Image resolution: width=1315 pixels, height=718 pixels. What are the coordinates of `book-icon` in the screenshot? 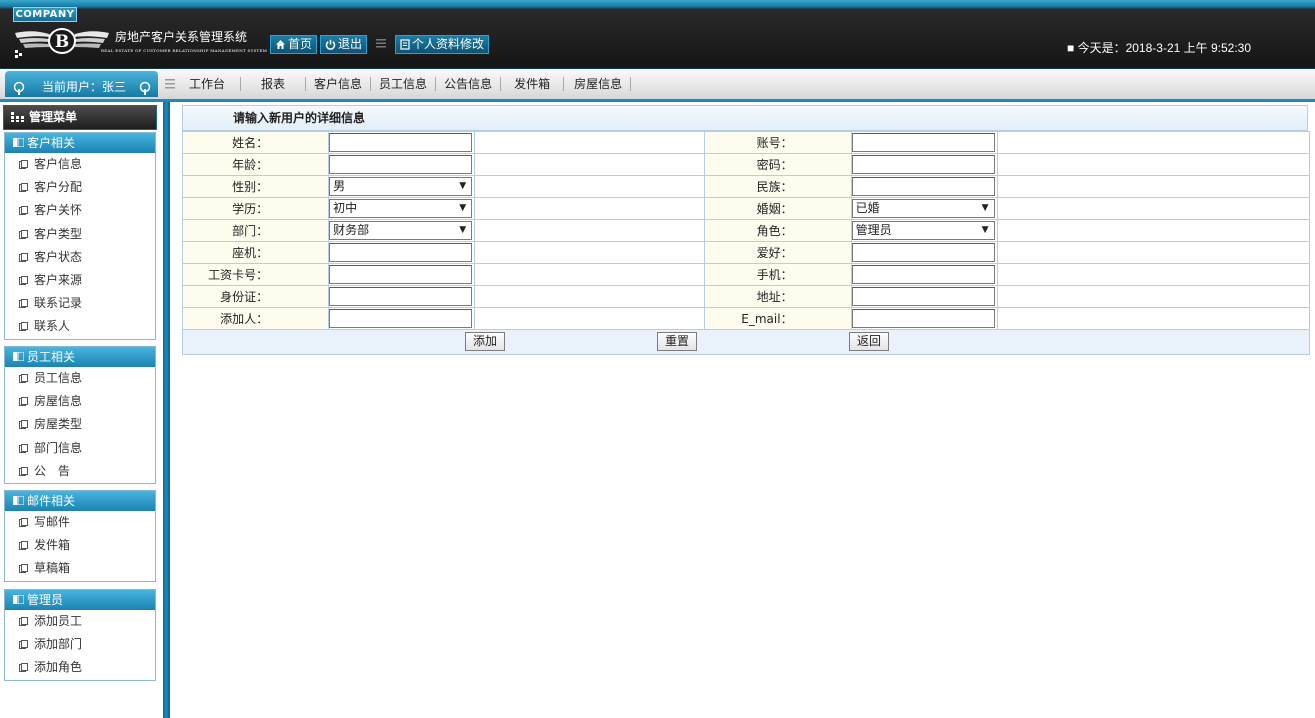 It's located at (18, 500).